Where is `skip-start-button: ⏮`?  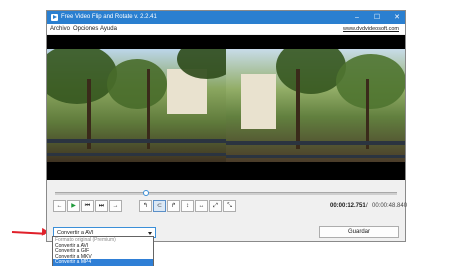
skip-start-button: ⏮ is located at coordinates (87, 206).